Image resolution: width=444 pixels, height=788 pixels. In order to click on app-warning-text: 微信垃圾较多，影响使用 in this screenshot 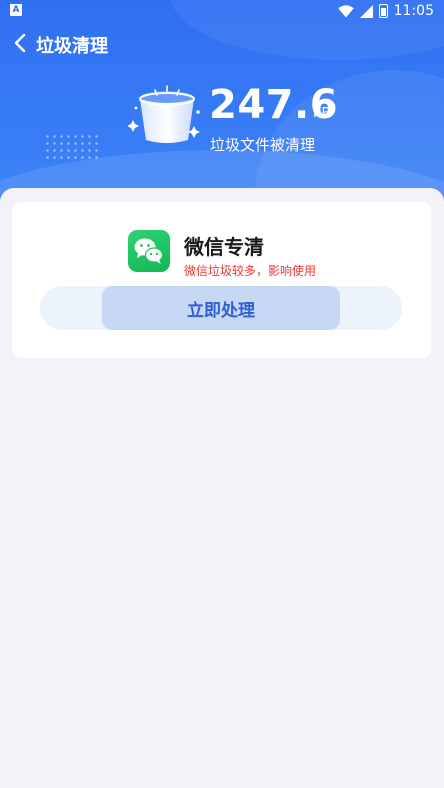, I will do `click(250, 271)`.